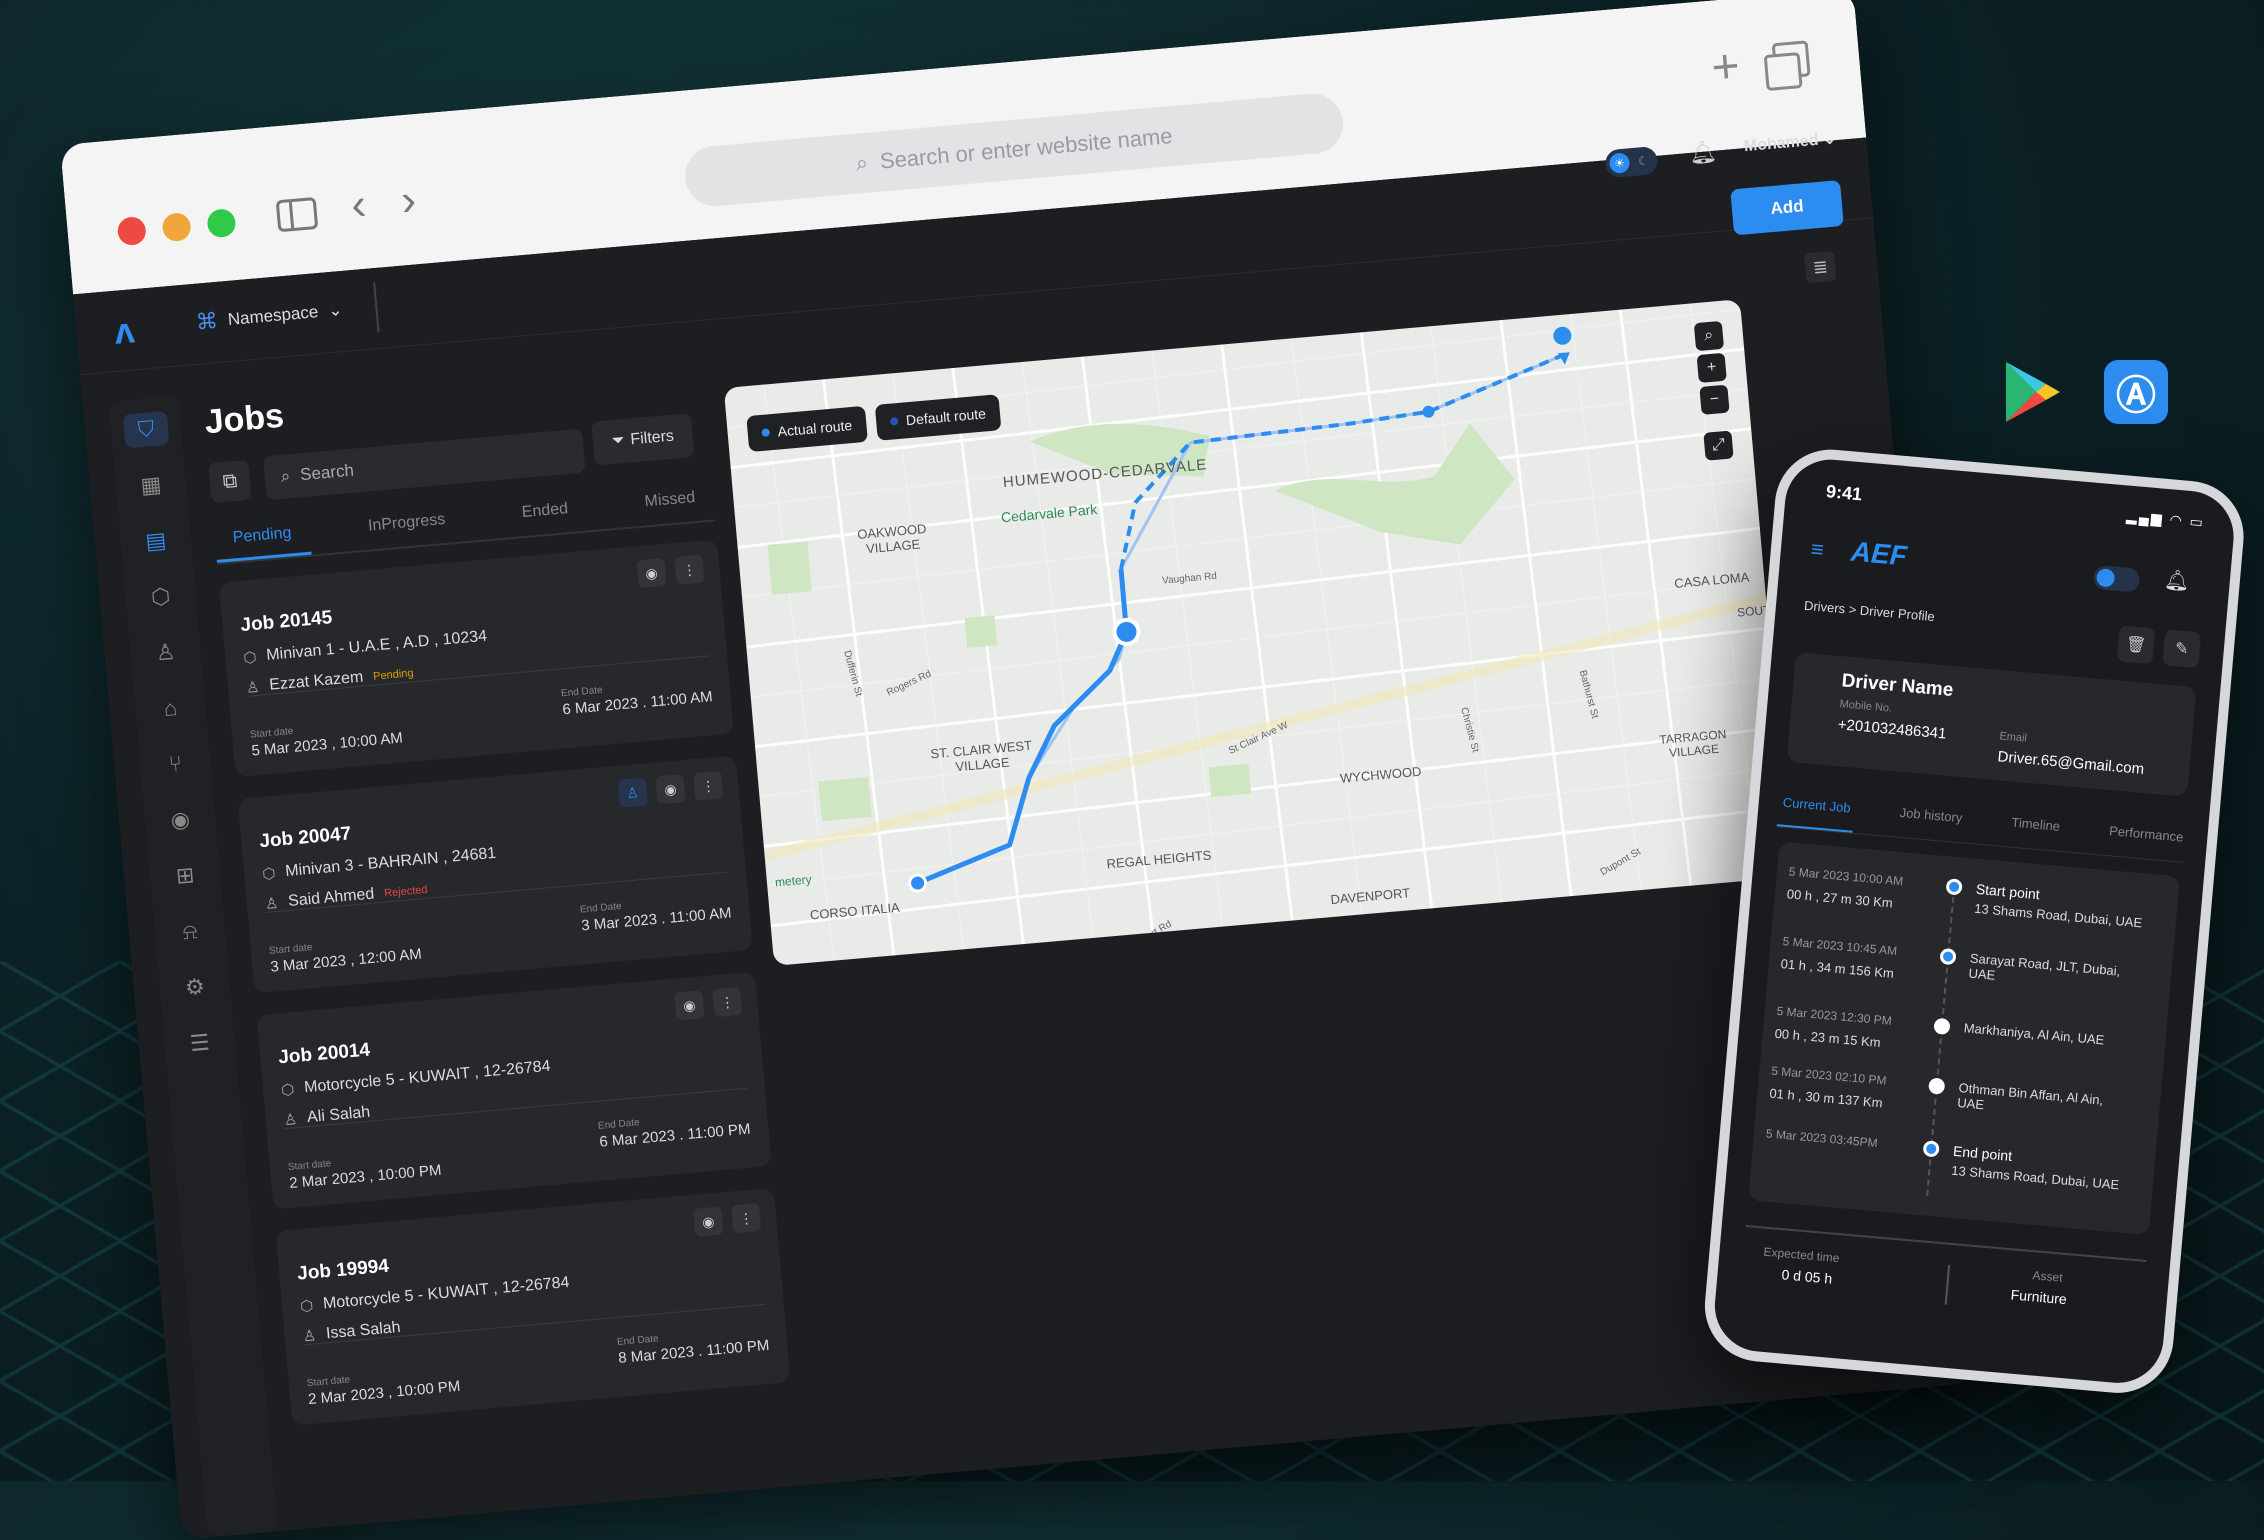 The width and height of the screenshot is (2264, 1540). Describe the element at coordinates (2058, 915) in the screenshot. I see `timeline-address: 13 Shams Road, Dubai, UAE` at that location.